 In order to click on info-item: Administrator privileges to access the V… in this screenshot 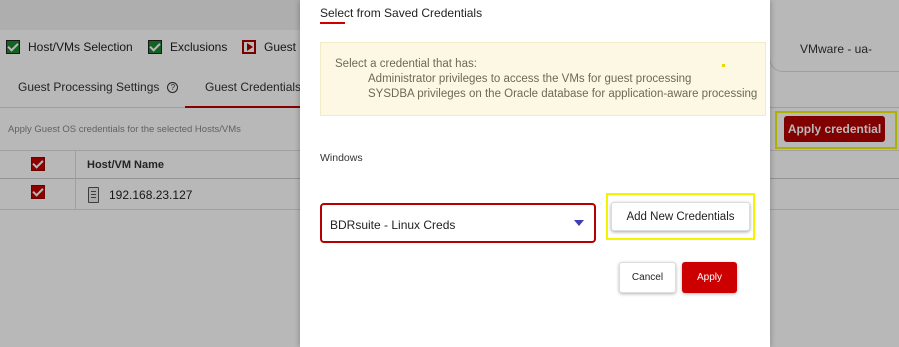, I will do `click(530, 79)`.